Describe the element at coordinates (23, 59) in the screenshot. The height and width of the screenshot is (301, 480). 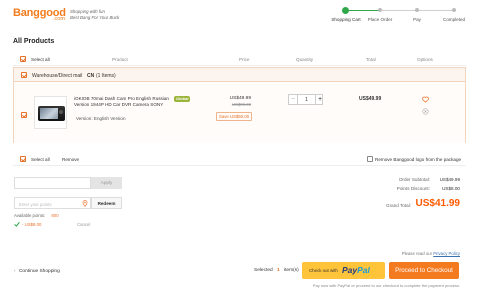
I see `select-all-checkbox` at that location.